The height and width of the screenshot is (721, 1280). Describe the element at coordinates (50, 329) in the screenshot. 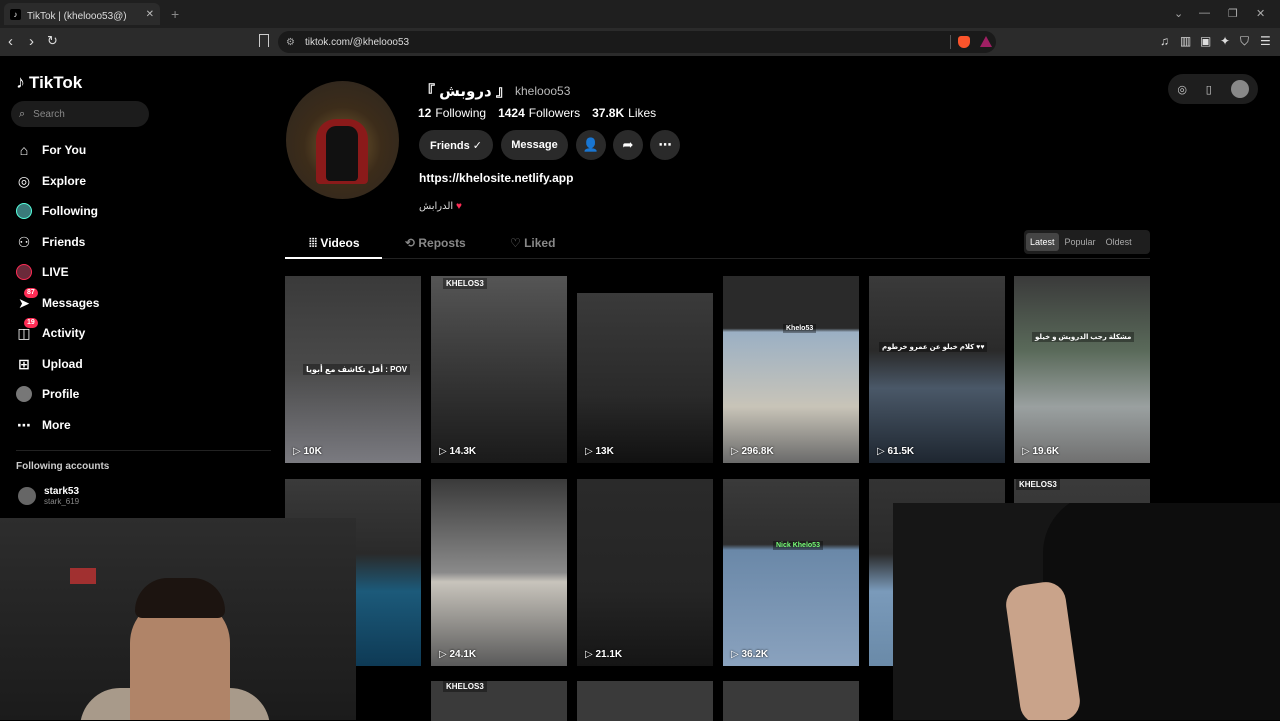

I see `sidebar-item-activity: ◫ 19 Activity` at that location.